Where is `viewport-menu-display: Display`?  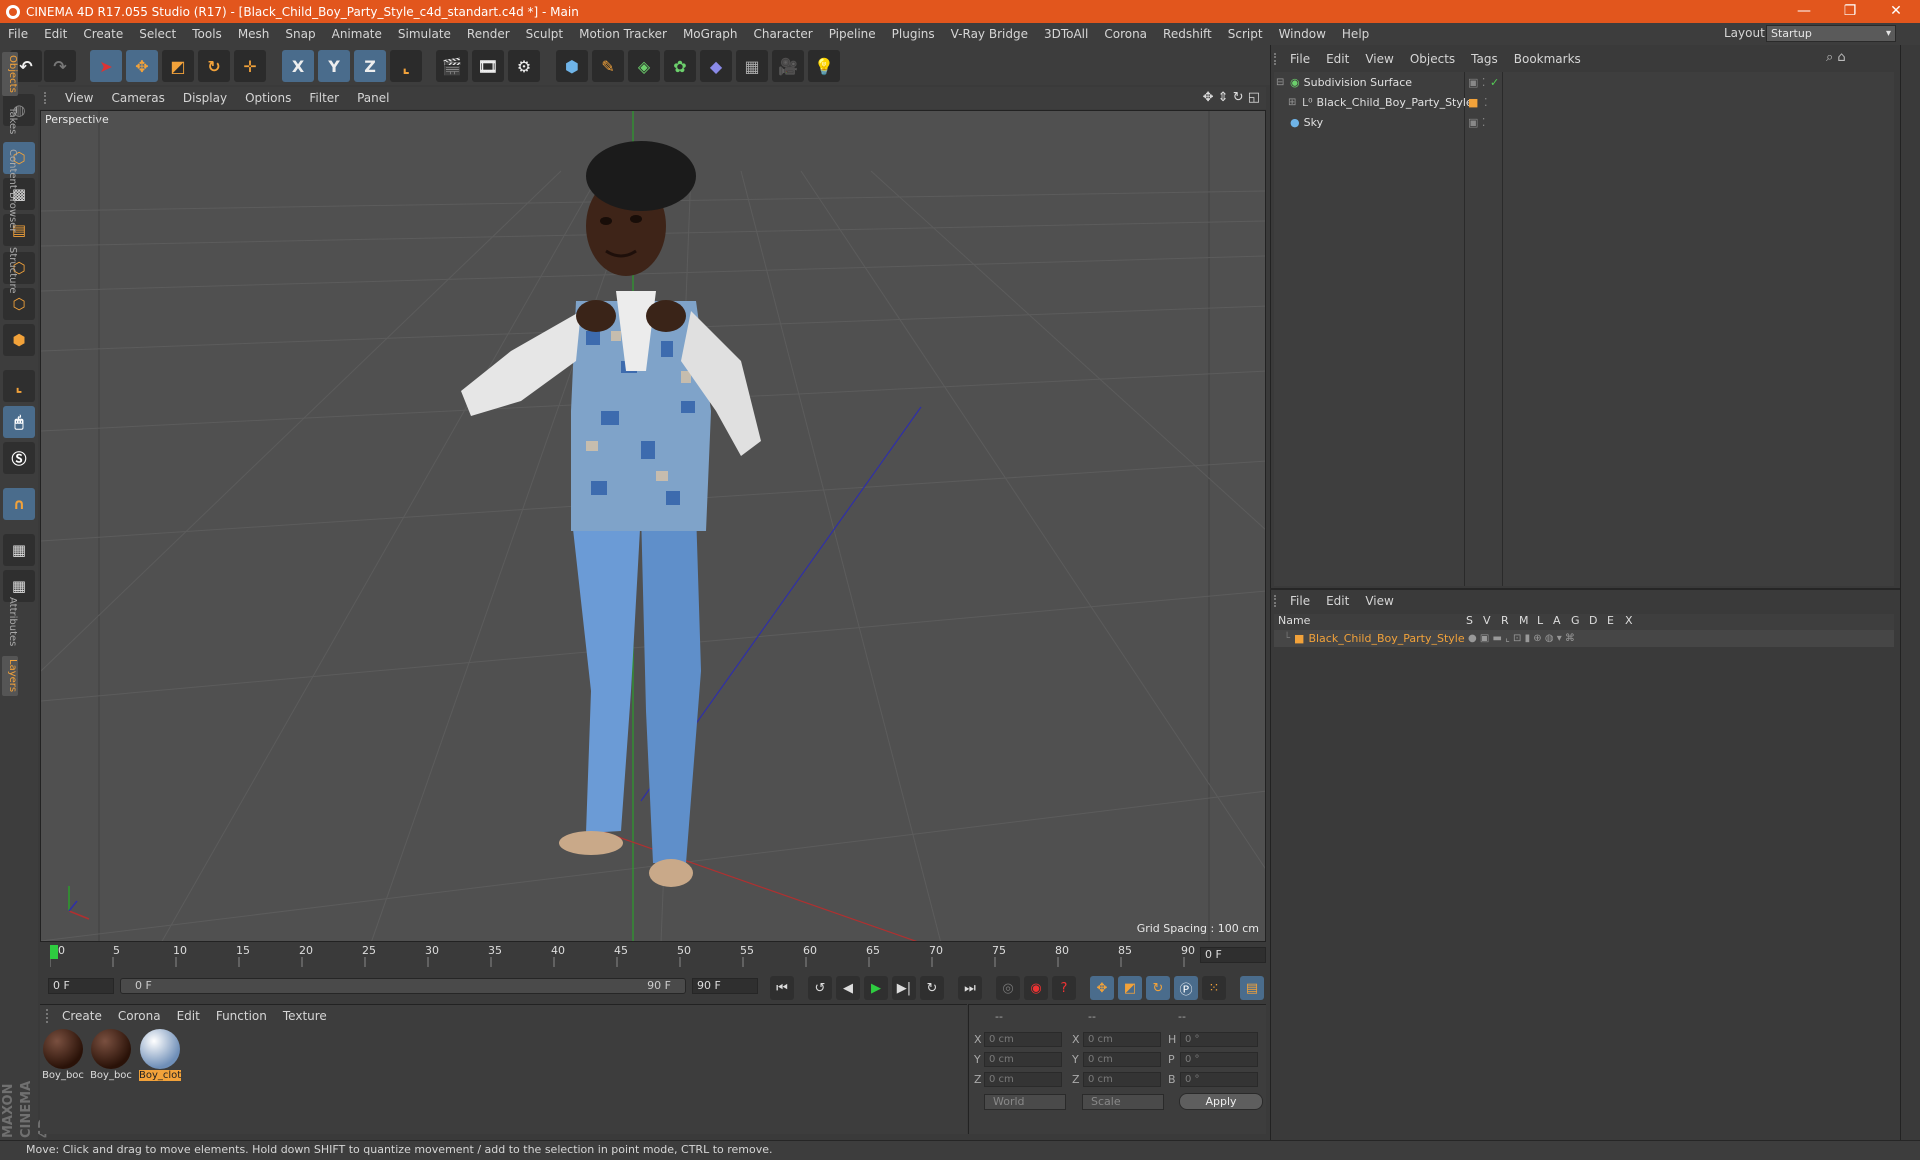 viewport-menu-display: Display is located at coordinates (205, 98).